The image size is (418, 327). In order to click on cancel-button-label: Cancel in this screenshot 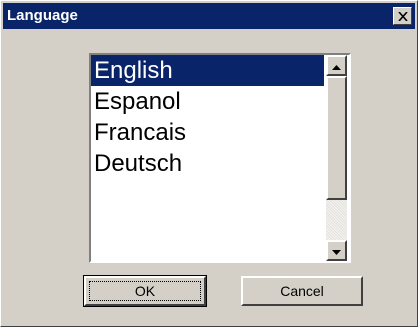, I will do `click(302, 291)`.